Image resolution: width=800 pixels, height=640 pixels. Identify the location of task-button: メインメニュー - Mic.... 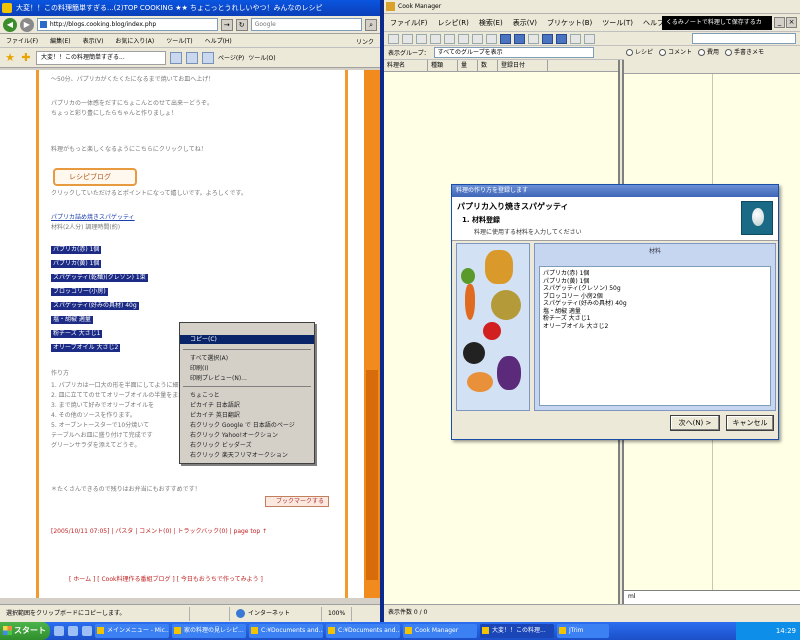
(132, 631).